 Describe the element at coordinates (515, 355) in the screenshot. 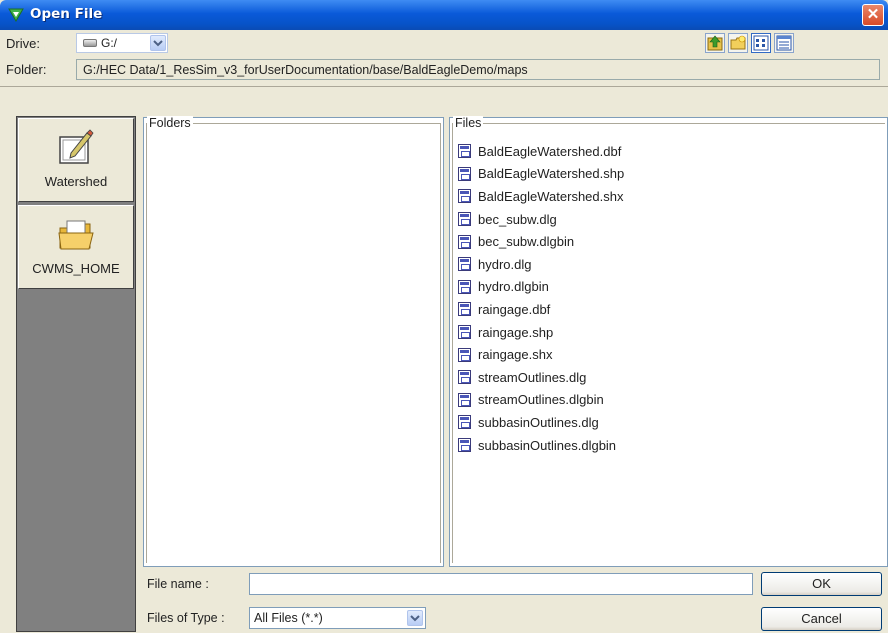

I see `file-name: raingage.shx` at that location.